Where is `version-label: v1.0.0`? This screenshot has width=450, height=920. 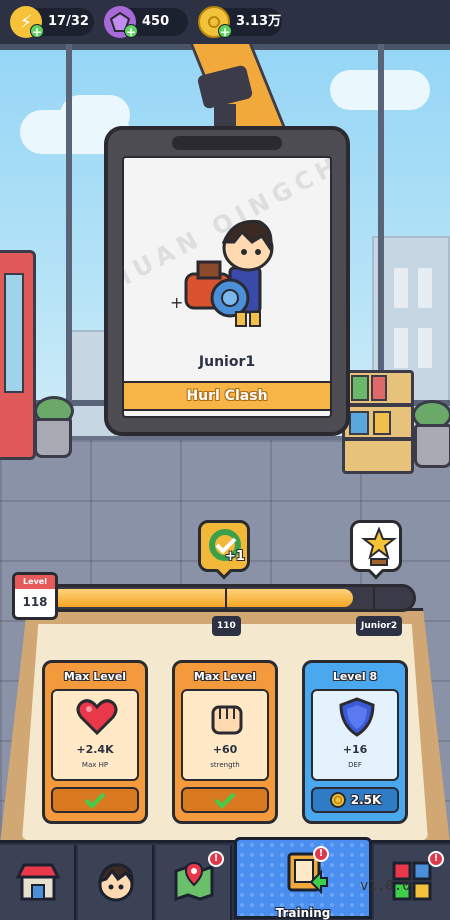
version-label: v1.0.0 is located at coordinates (385, 886).